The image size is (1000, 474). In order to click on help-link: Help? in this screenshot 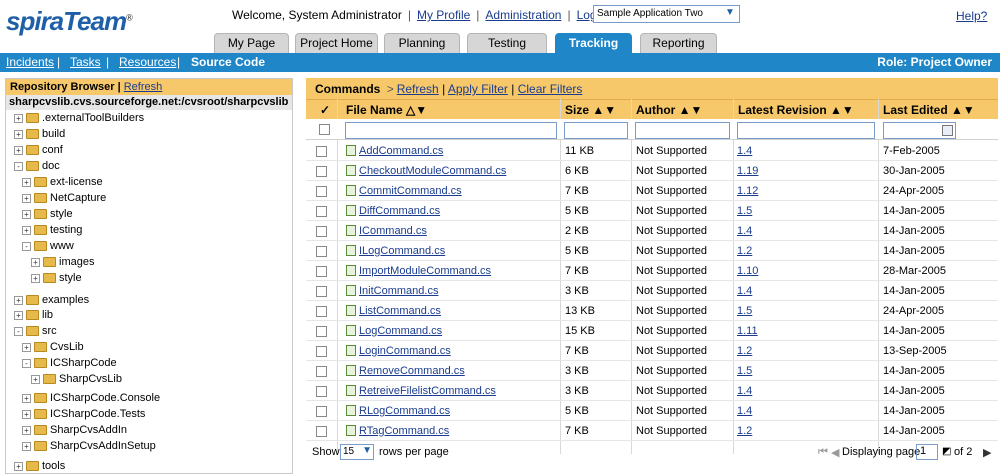, I will do `click(971, 16)`.